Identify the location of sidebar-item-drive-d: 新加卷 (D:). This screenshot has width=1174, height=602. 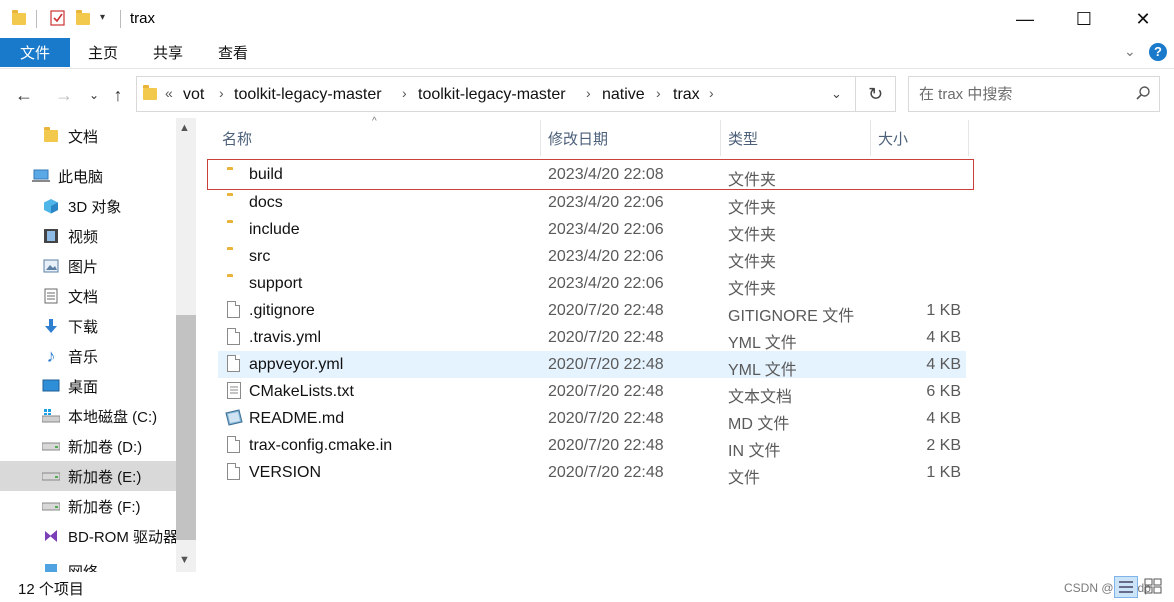
(88, 446).